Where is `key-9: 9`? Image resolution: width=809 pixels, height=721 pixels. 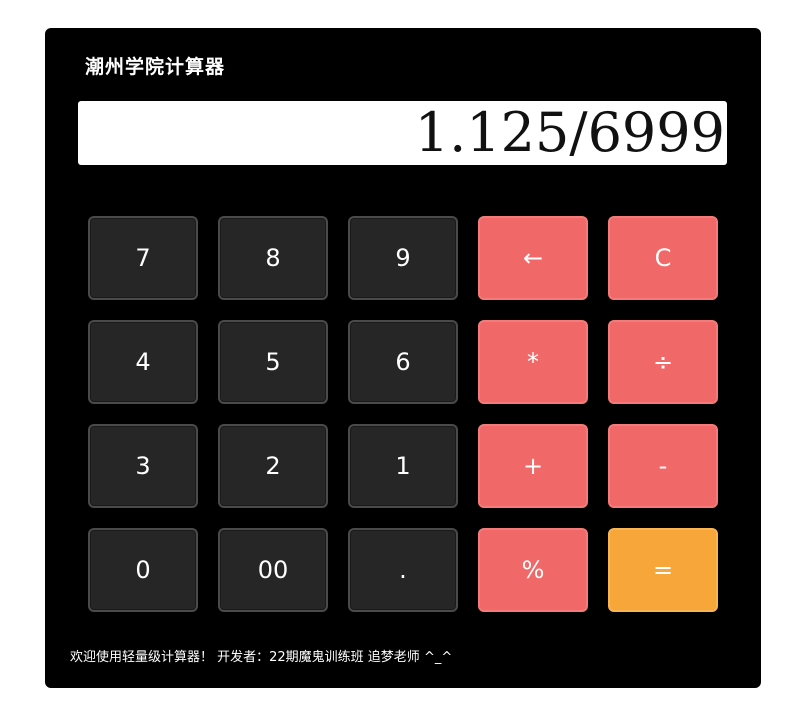 key-9: 9 is located at coordinates (403, 258).